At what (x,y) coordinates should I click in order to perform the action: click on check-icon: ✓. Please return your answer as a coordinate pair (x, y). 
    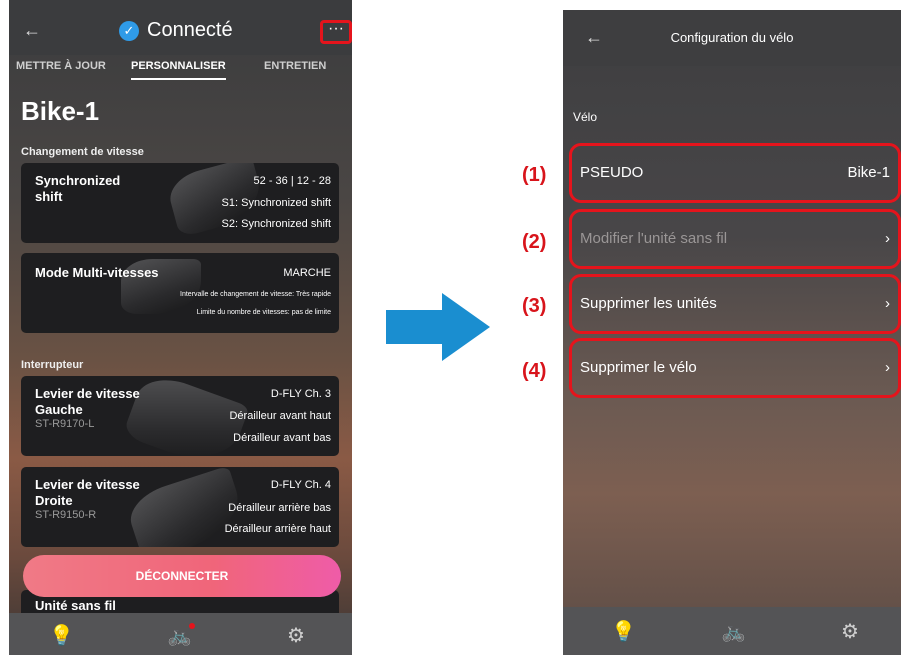
    Looking at the image, I should click on (129, 30).